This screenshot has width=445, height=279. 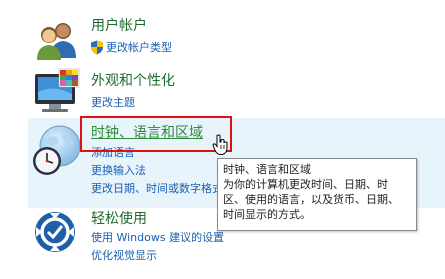 I want to click on users-icon, so click(x=57, y=42).